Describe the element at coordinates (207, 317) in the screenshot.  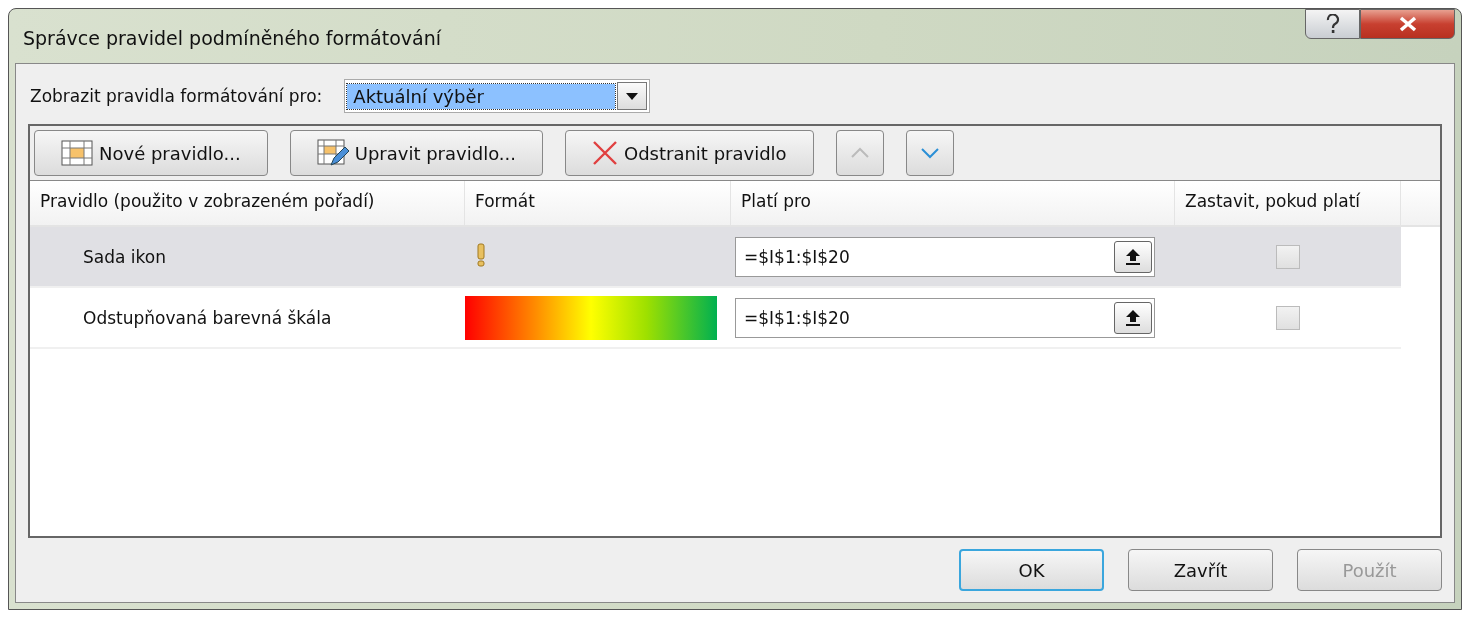
I see `rule-name: Odstupňovaná barevná škála` at that location.